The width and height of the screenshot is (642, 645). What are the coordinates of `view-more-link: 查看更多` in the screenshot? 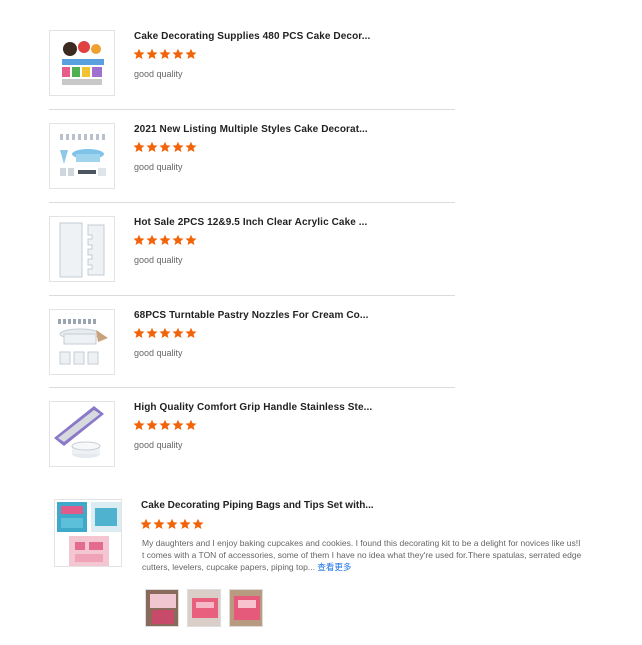 It's located at (334, 567).